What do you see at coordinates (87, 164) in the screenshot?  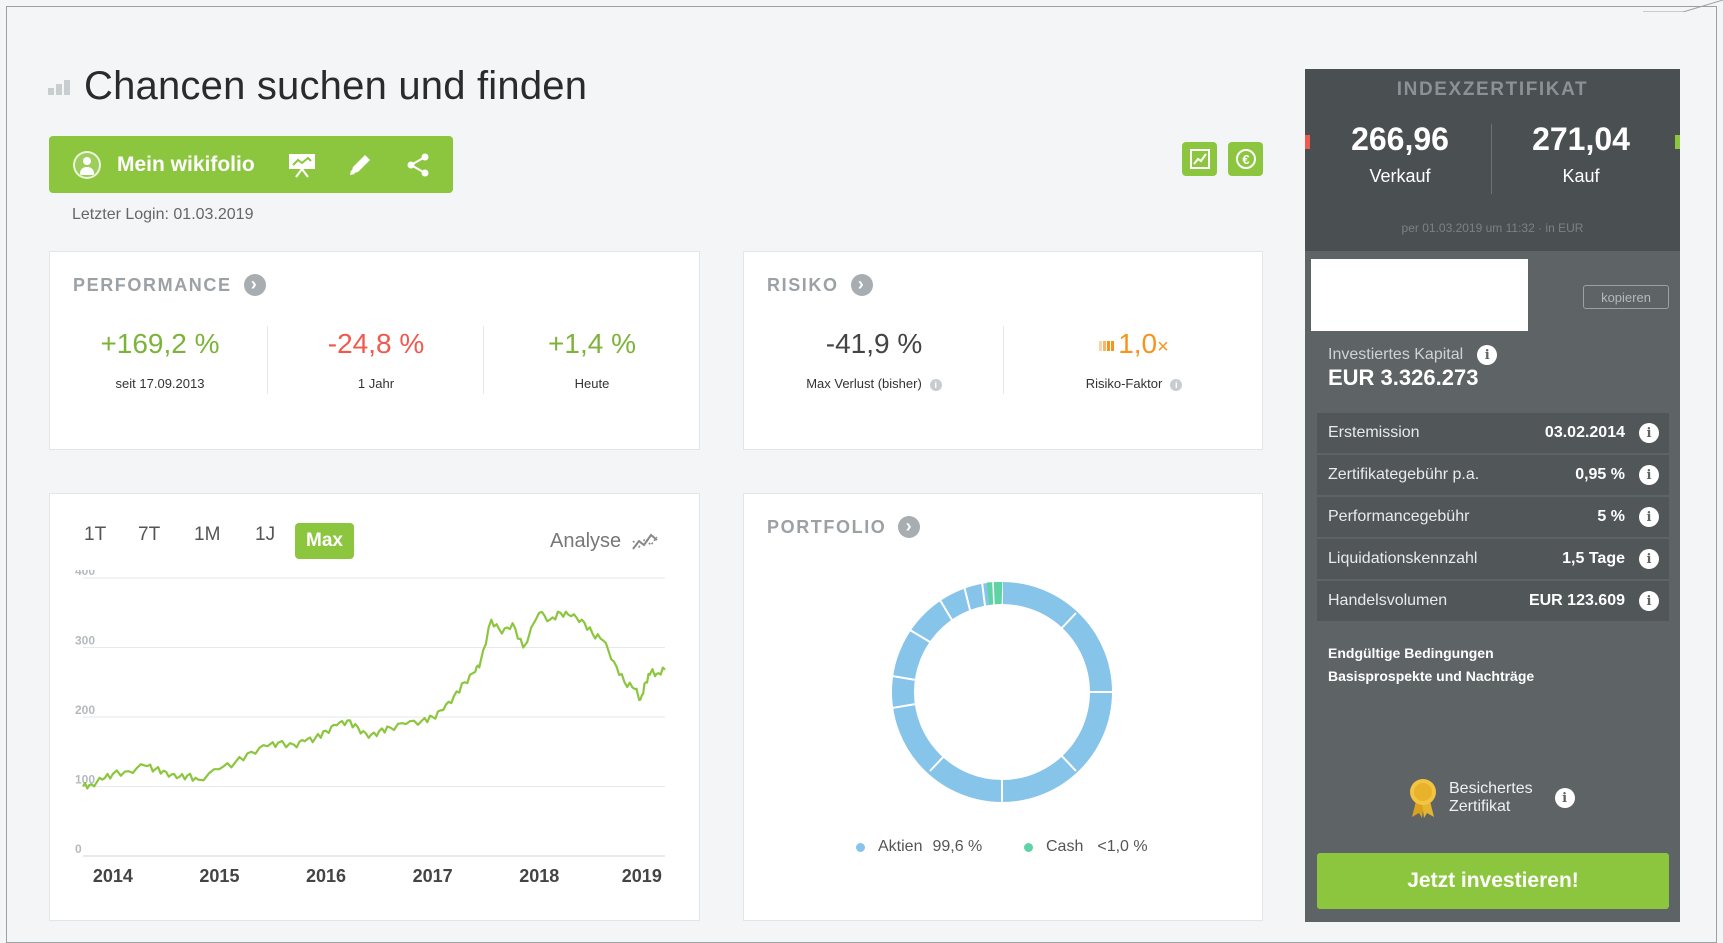 I see `user-icon` at bounding box center [87, 164].